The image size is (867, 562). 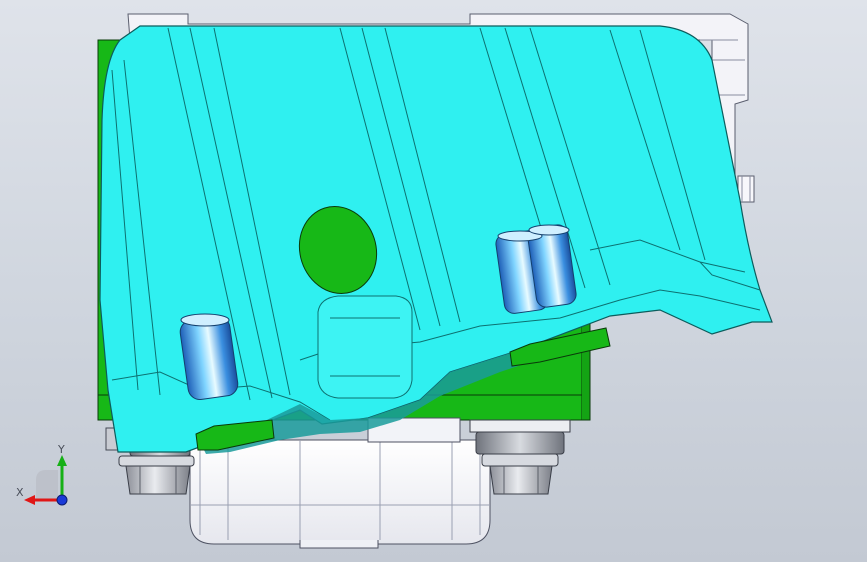 I want to click on left-pin, so click(x=209, y=357).